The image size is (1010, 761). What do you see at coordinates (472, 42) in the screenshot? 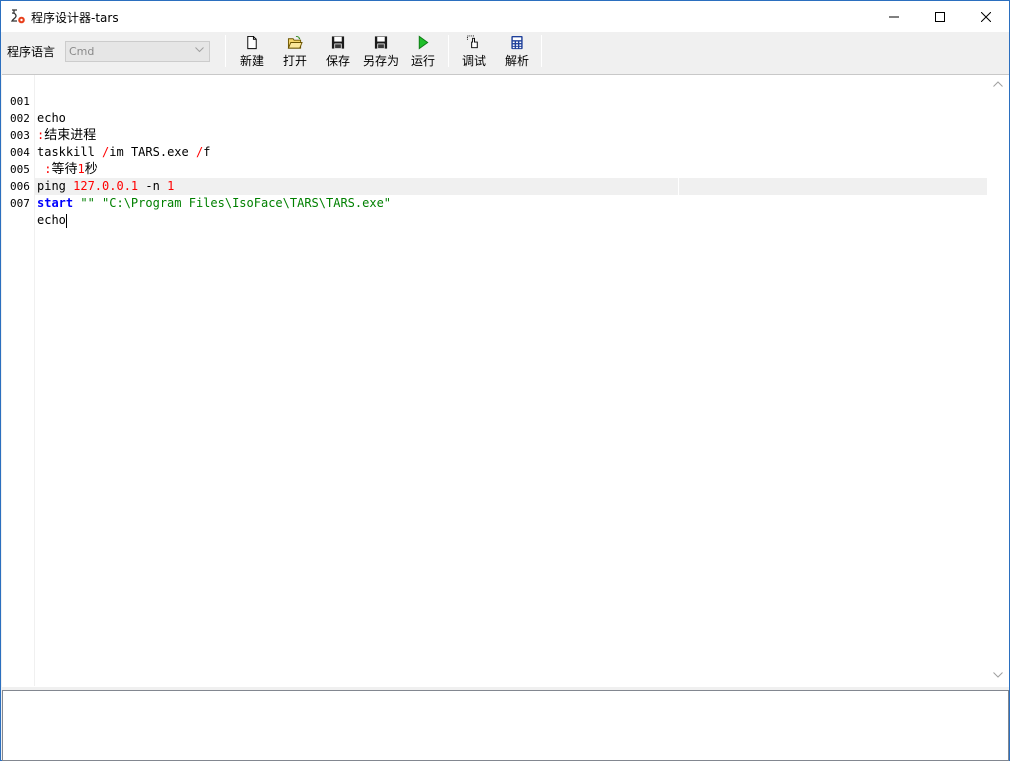
I see `debug-icon` at bounding box center [472, 42].